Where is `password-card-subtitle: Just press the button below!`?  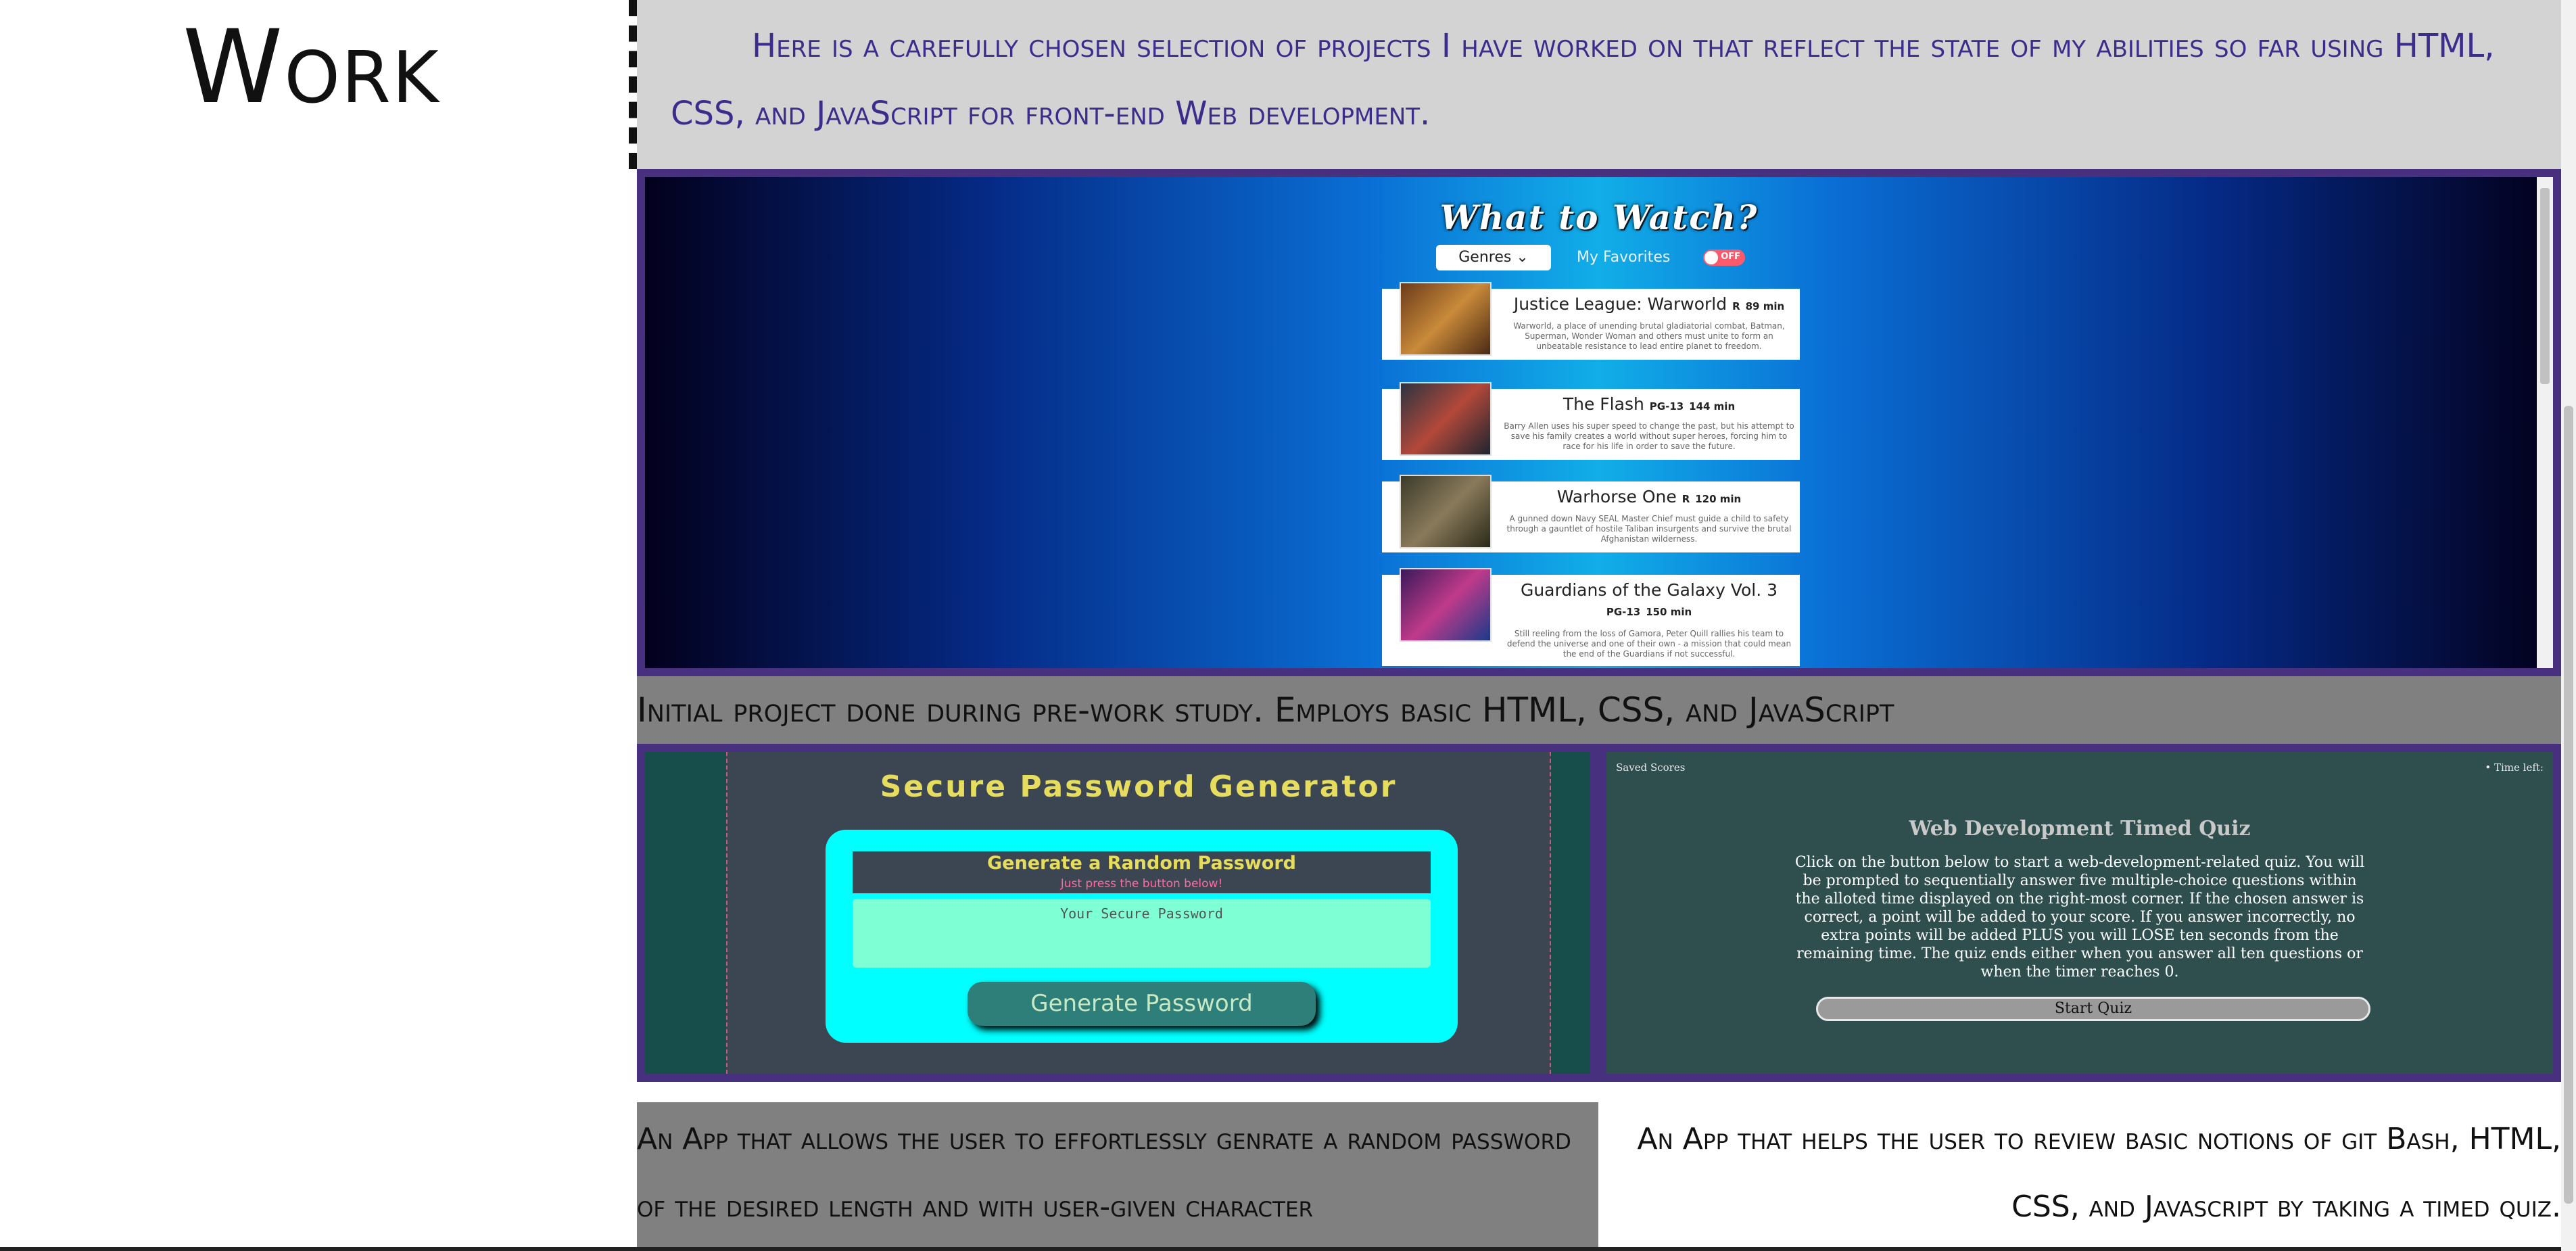 password-card-subtitle: Just press the button below! is located at coordinates (1141, 884).